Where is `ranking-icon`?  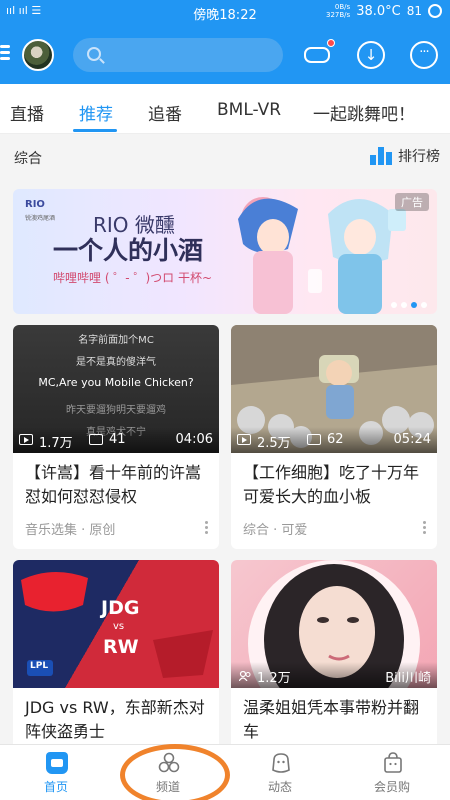 ranking-icon is located at coordinates (381, 156).